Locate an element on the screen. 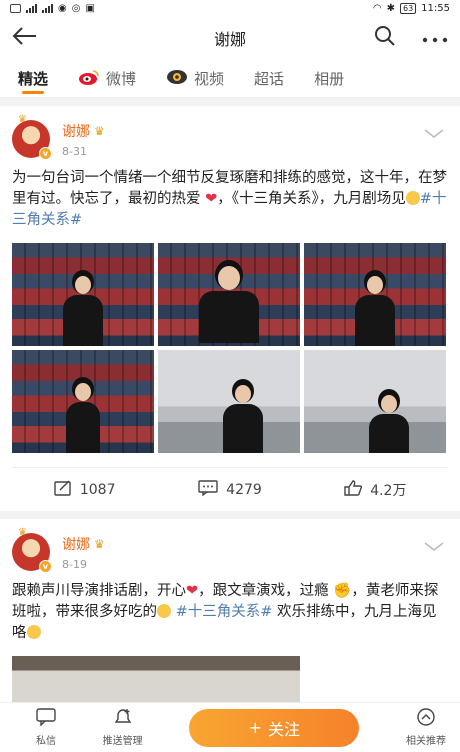 The height and width of the screenshot is (752, 460). tab-weibo-label: 微博 is located at coordinates (121, 79).